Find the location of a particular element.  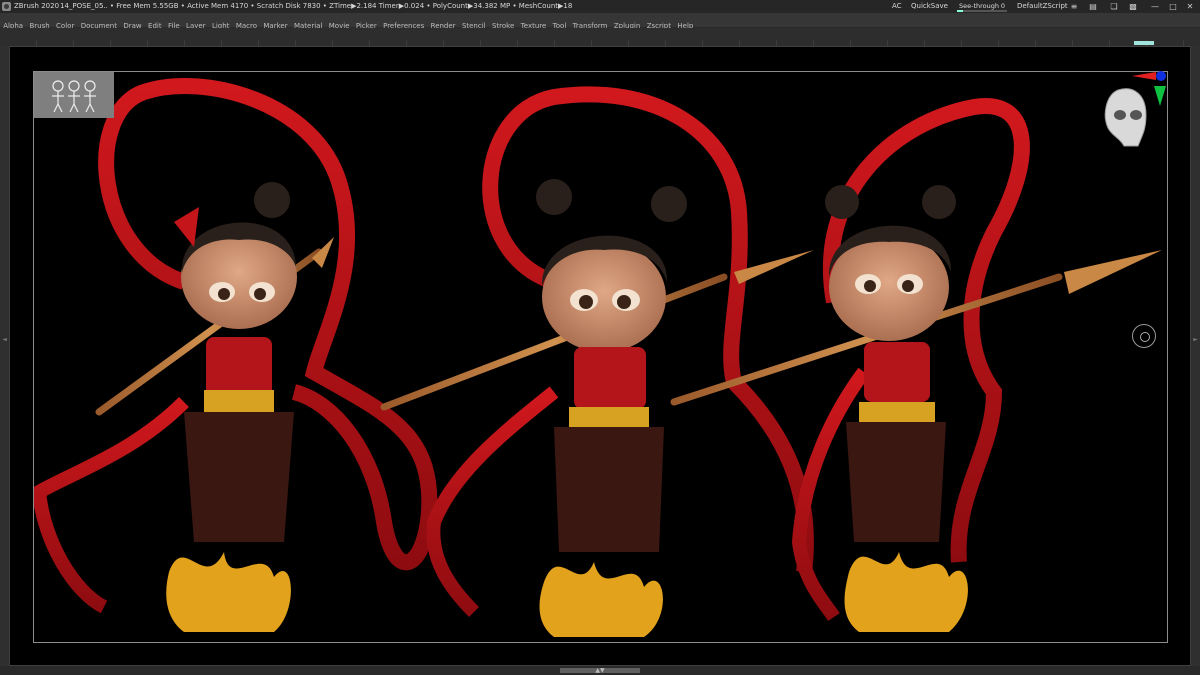

palette-icon: ▩ is located at coordinates (1133, 6).